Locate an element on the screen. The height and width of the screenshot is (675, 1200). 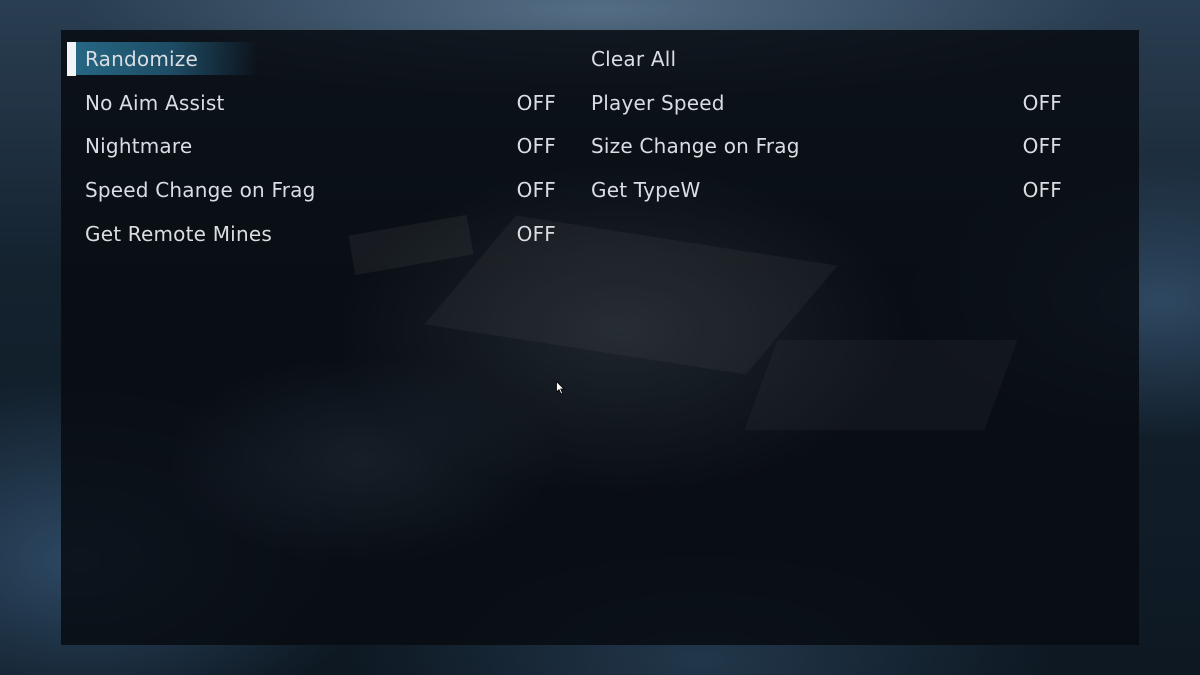
menu-item-label: Clear All is located at coordinates (634, 59).